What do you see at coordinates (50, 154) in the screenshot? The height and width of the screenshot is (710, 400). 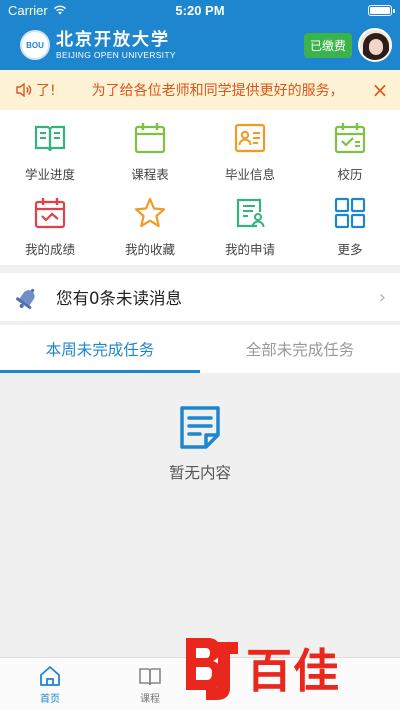 I see `grid-item-study-progress: 学业进度` at bounding box center [50, 154].